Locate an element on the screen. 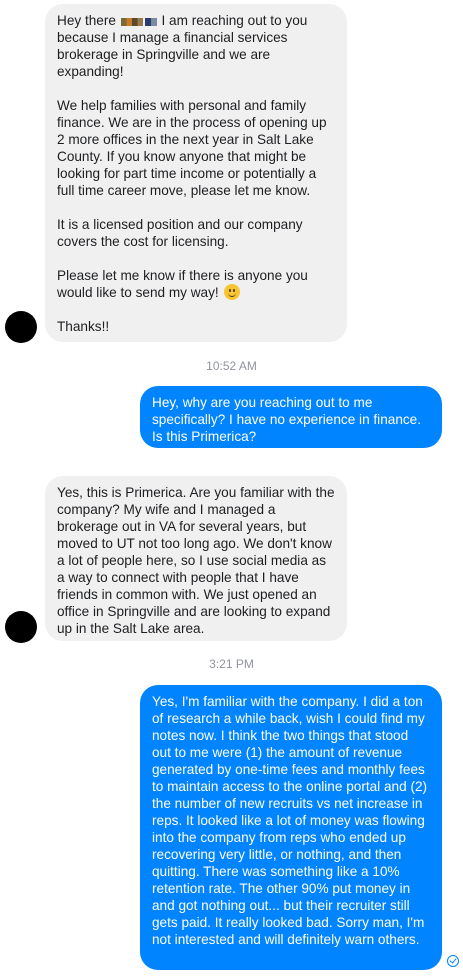 The width and height of the screenshot is (463, 980). seen-check-icon is located at coordinates (453, 961).